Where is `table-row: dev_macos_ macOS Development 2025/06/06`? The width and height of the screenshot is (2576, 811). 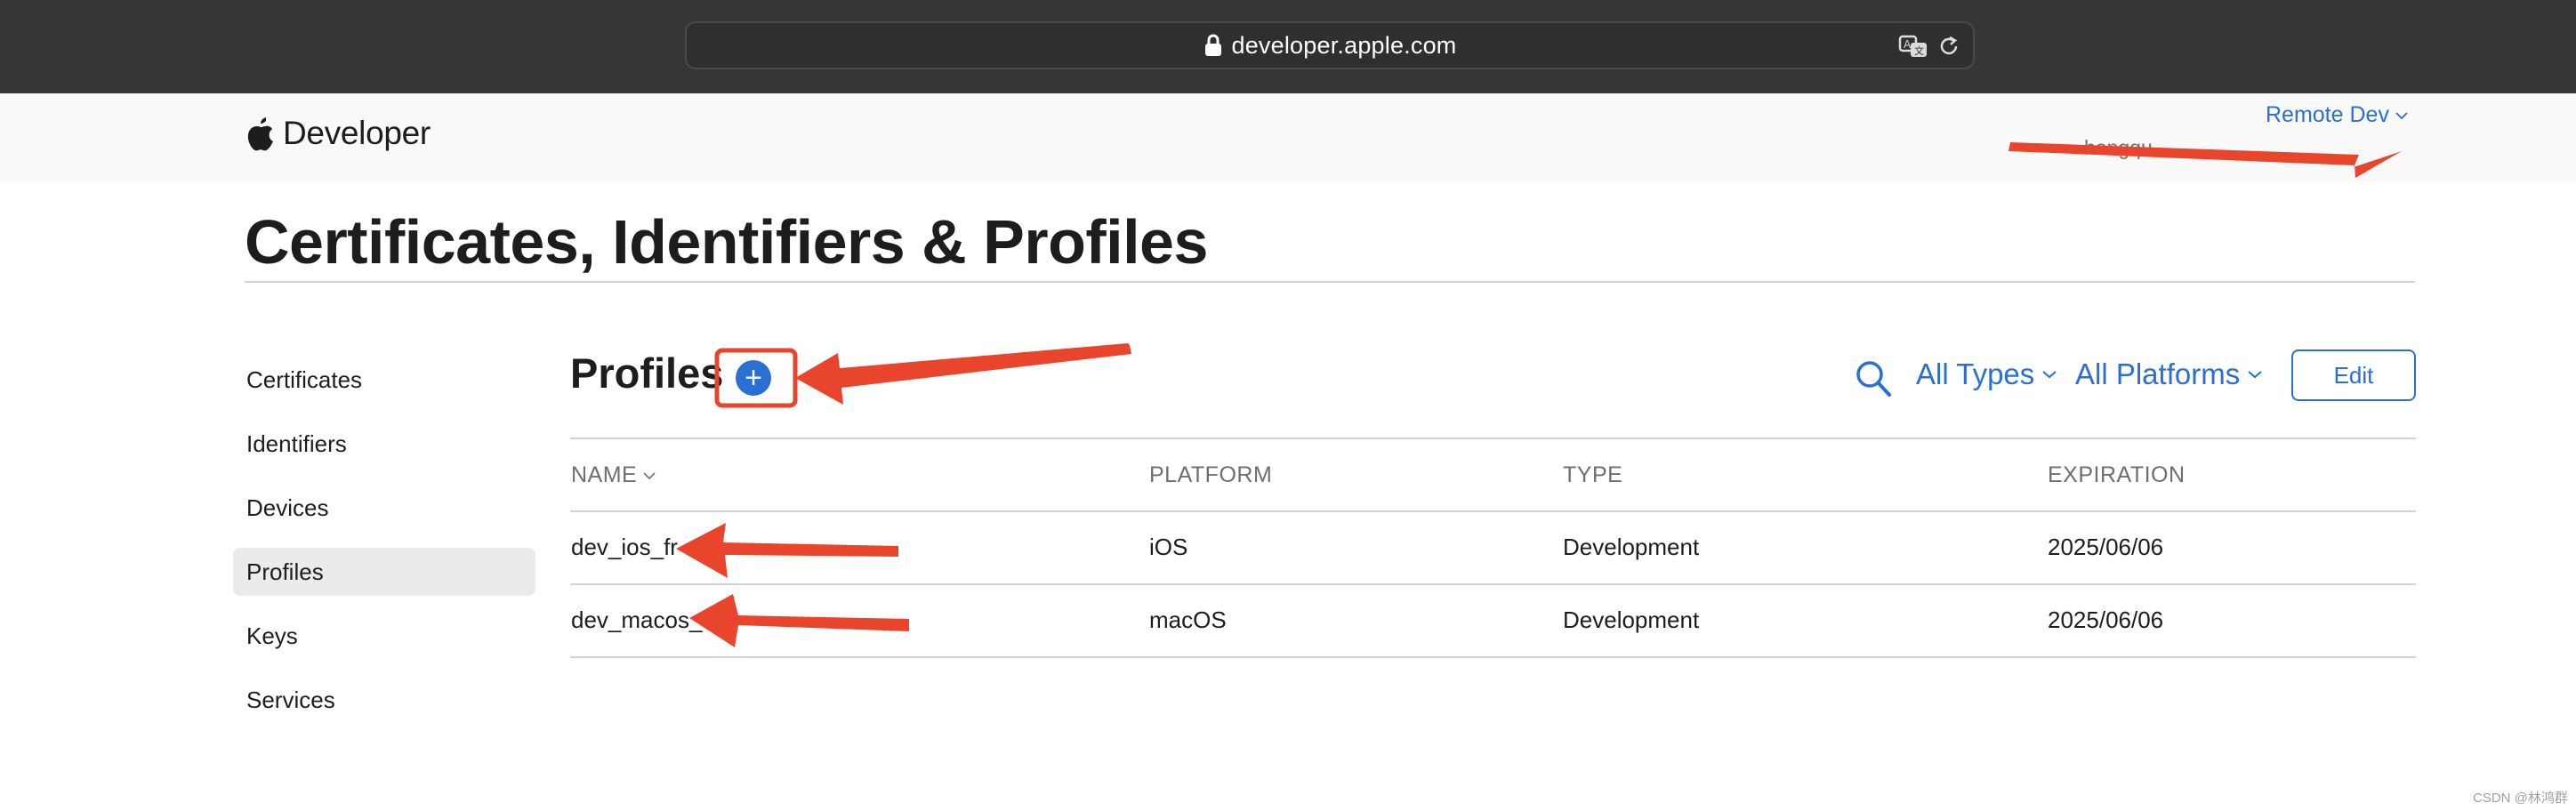
table-row: dev_macos_ macOS Development 2025/06/06 is located at coordinates (1493, 620).